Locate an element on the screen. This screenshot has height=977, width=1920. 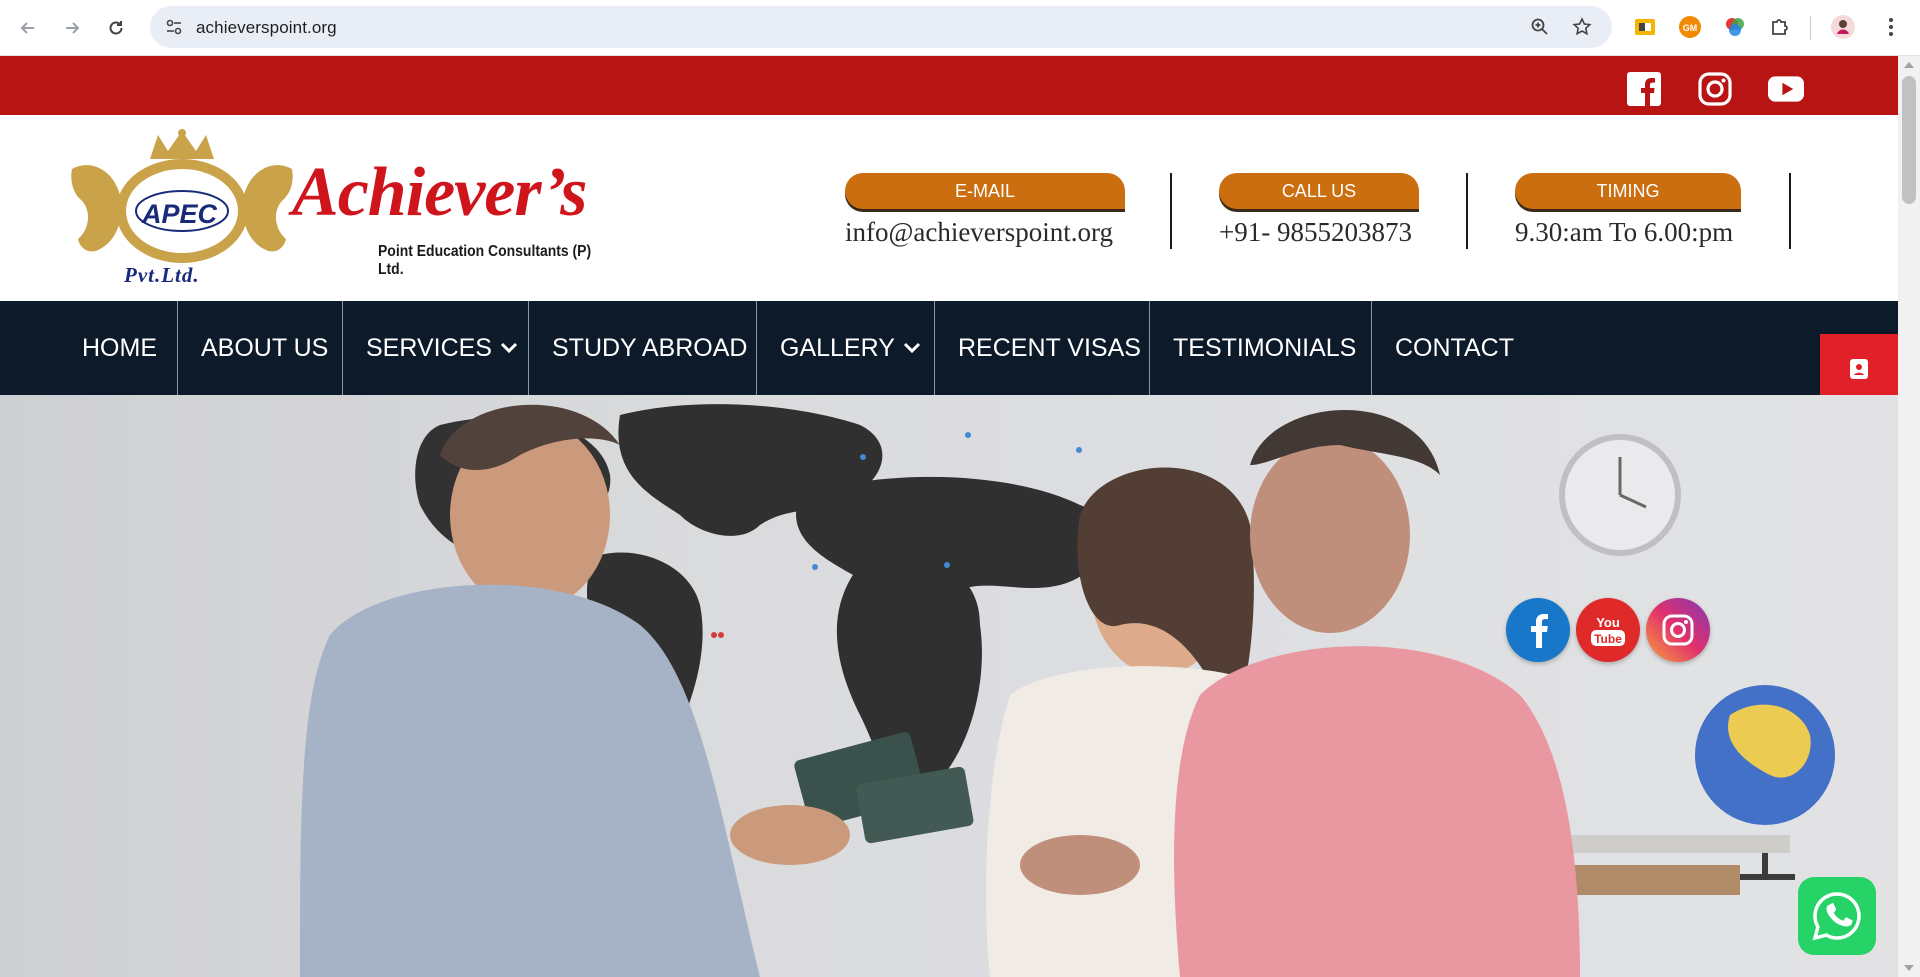
back-button is located at coordinates (28, 28).